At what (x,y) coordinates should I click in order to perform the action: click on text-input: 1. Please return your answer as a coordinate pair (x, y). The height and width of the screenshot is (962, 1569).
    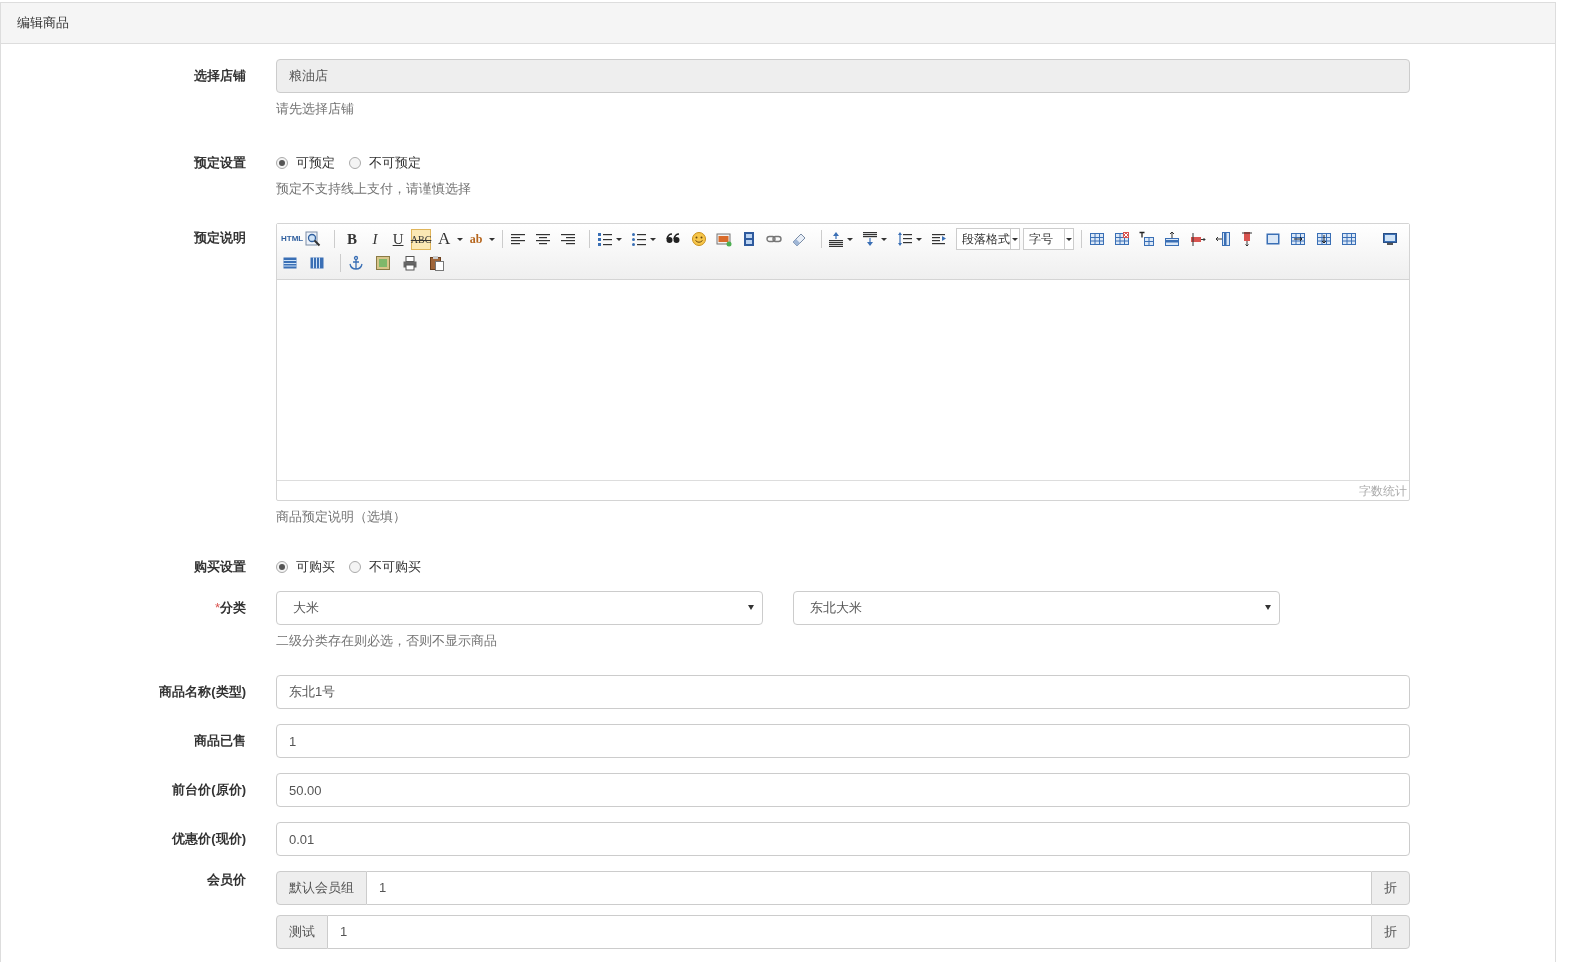
    Looking at the image, I should click on (843, 741).